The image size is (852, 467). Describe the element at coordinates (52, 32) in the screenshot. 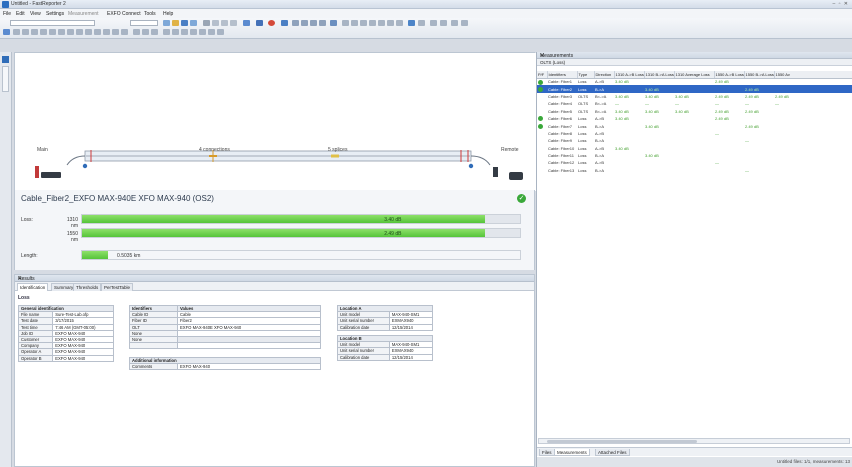

I see `view-f-icon` at that location.